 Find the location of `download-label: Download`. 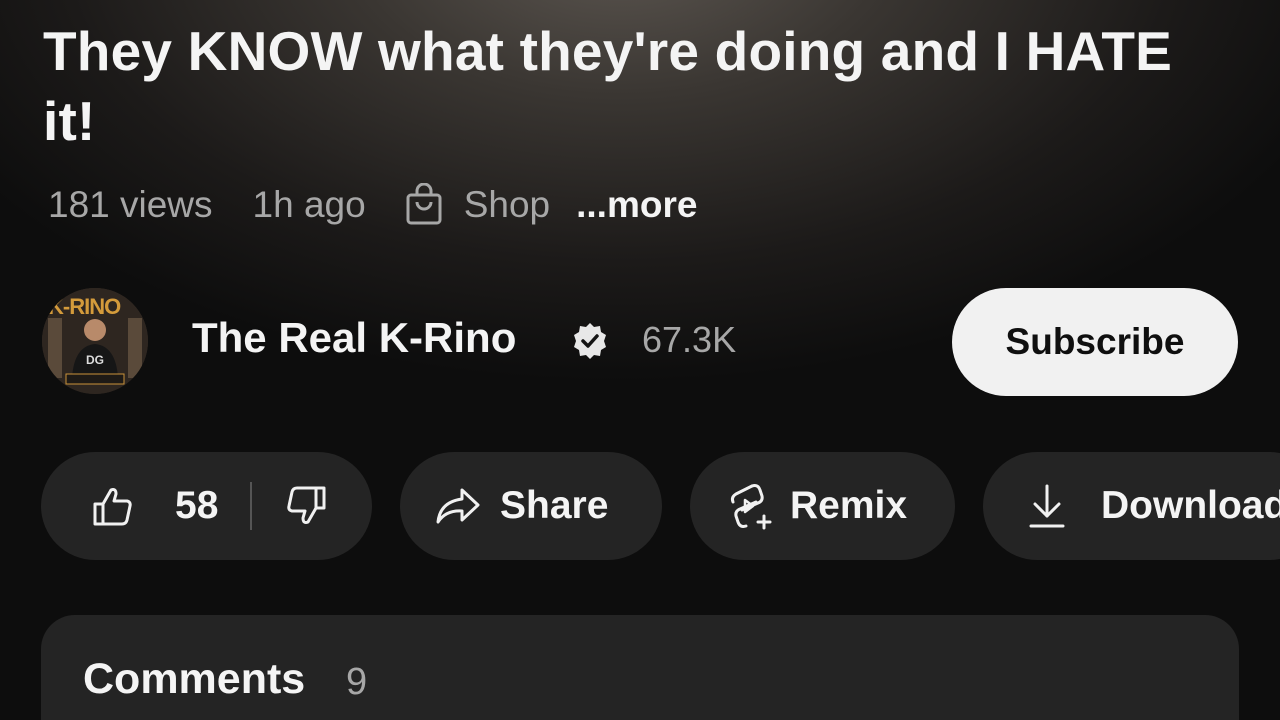

download-label: Download is located at coordinates (1190, 505).